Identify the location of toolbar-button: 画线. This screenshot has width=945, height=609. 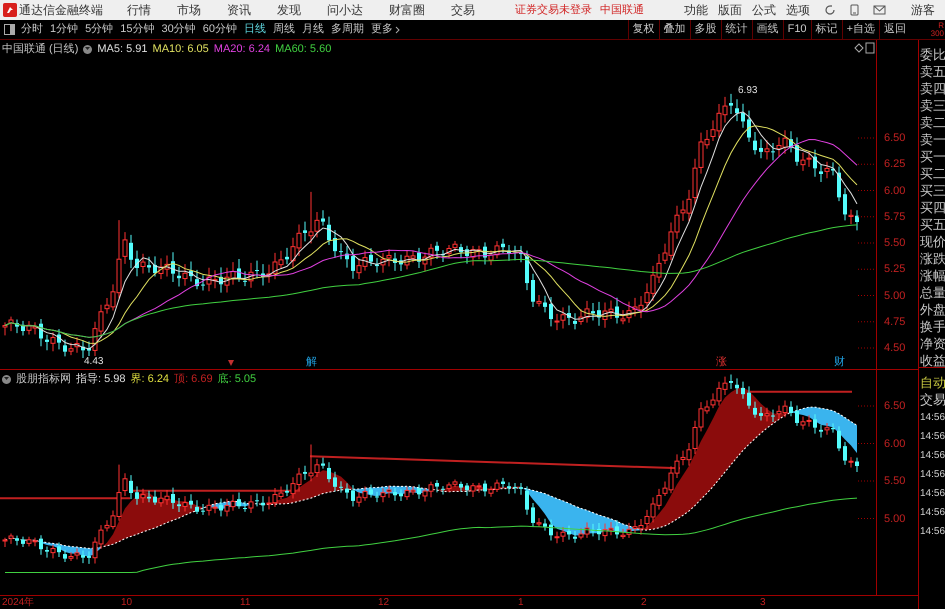
(767, 29).